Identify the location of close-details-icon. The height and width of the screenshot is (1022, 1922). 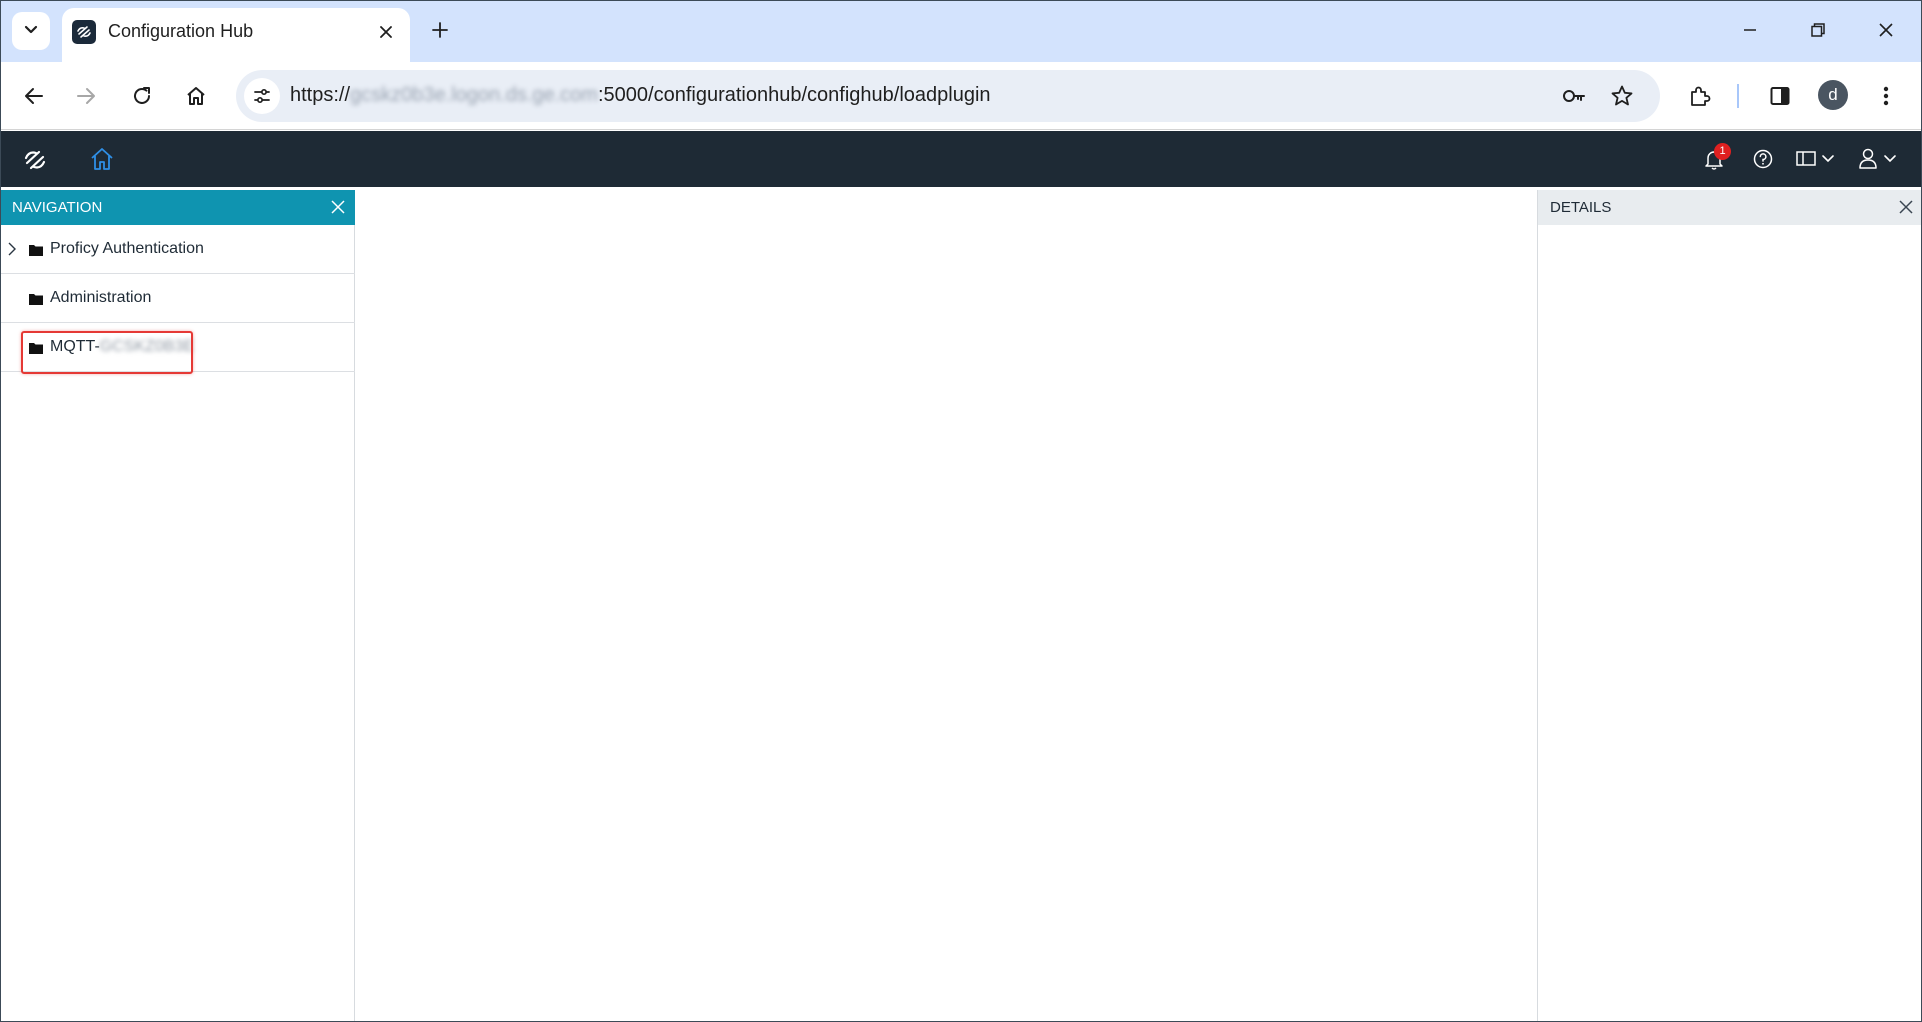
(1907, 208).